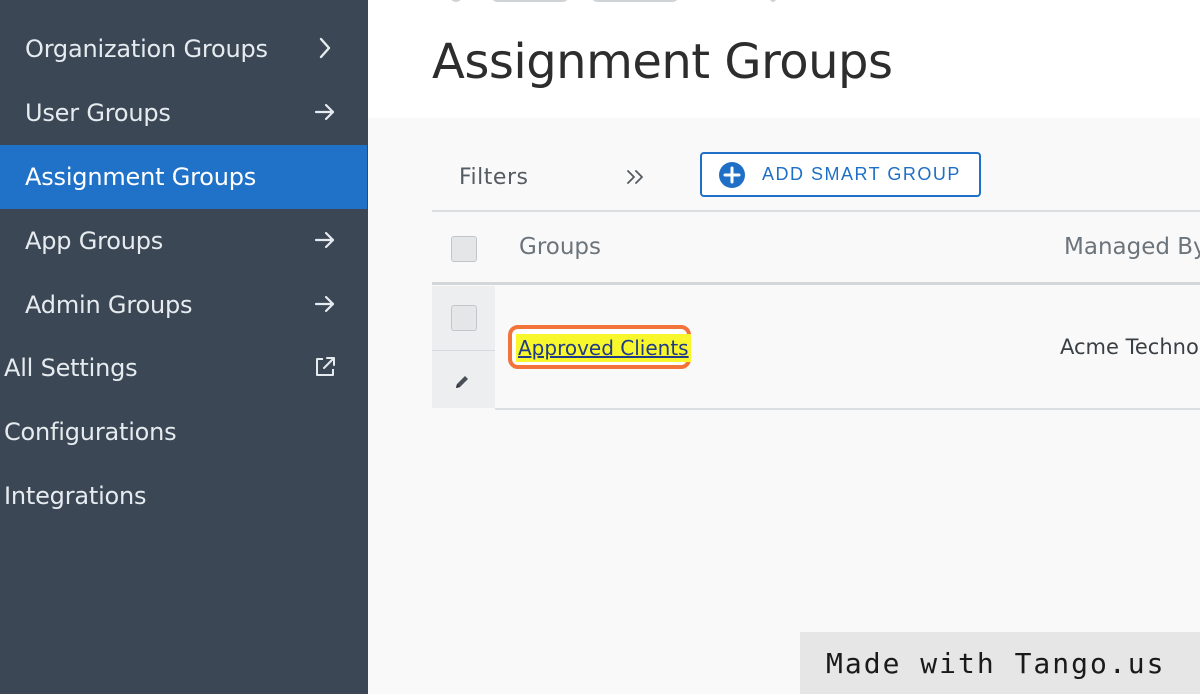 The height and width of the screenshot is (694, 1200). What do you see at coordinates (183, 496) in the screenshot?
I see `sidebar-item-integrations: Integrations` at bounding box center [183, 496].